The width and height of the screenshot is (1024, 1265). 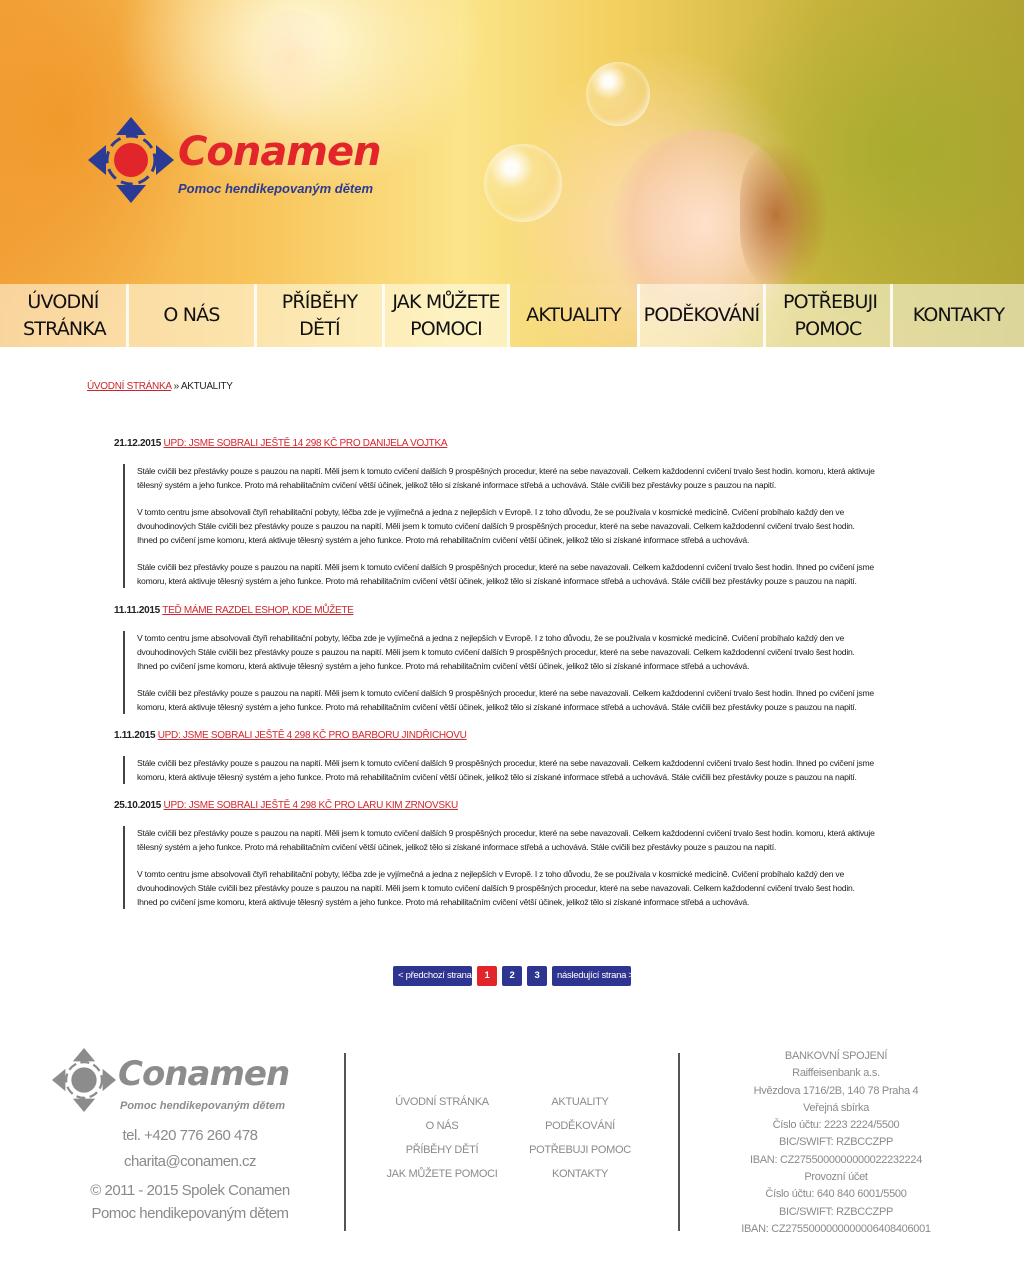 I want to click on bank-line: IBAN: CZ2755000000000006408406001, so click(x=836, y=1228).